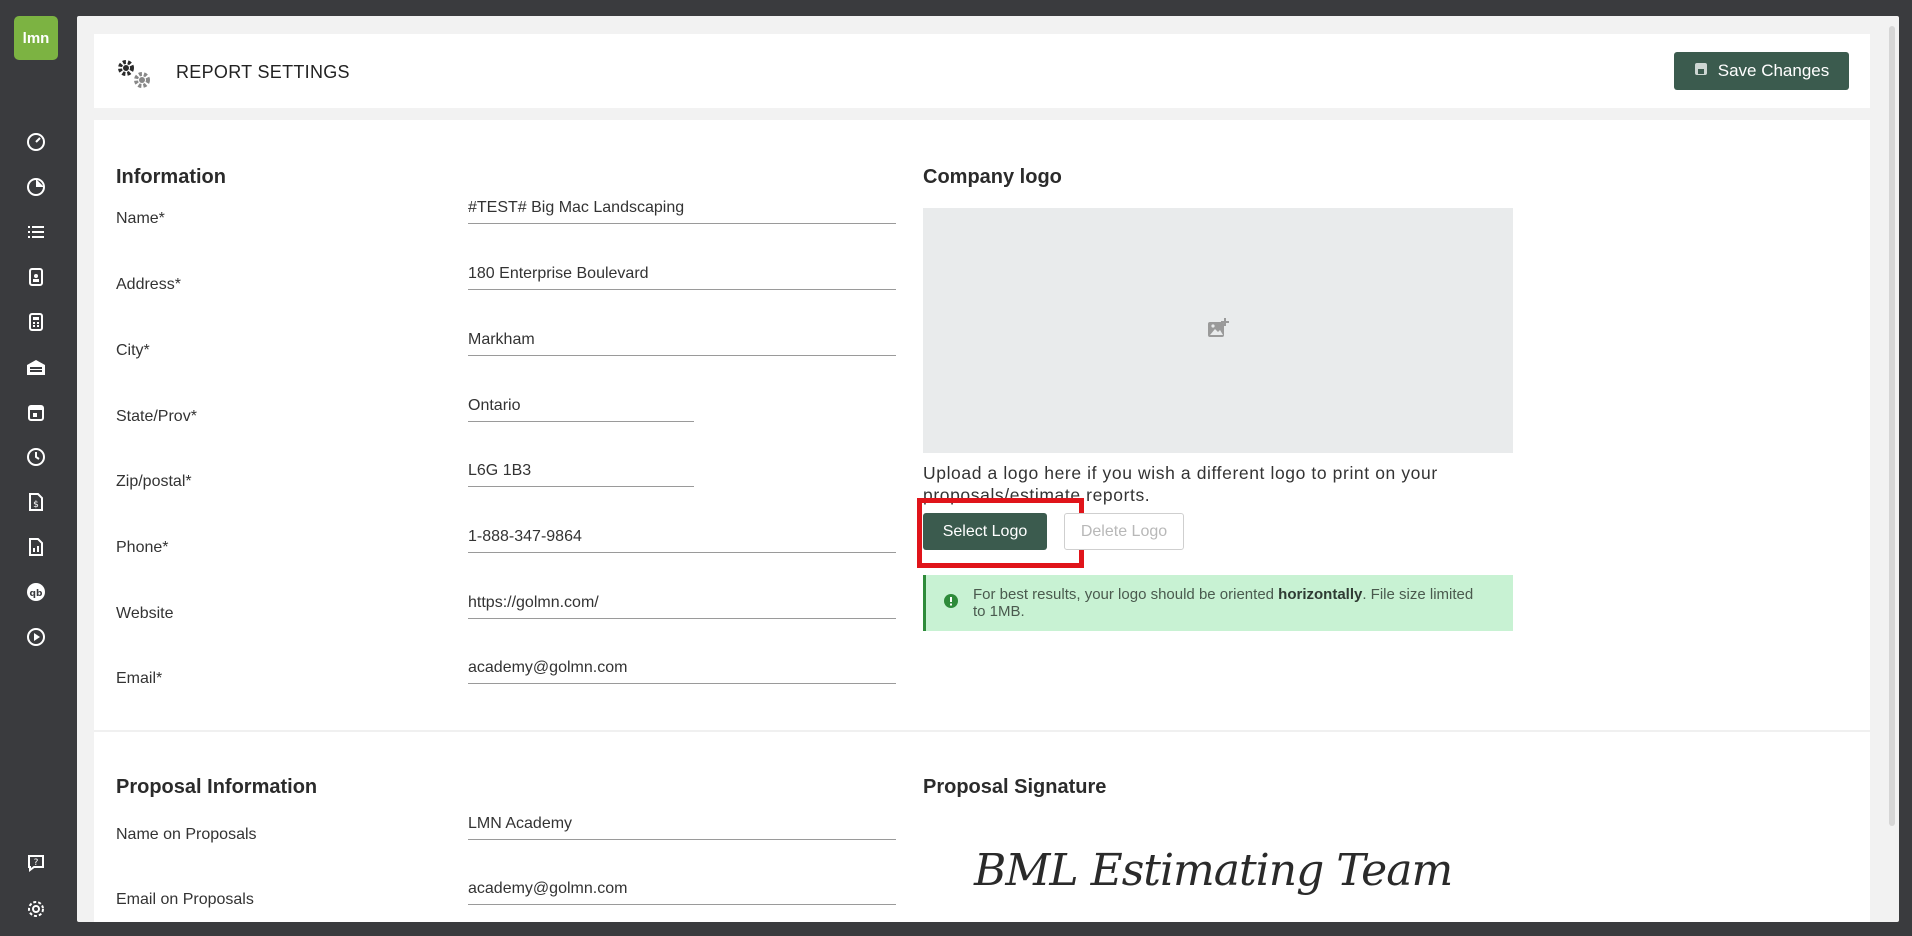  I want to click on proposal-information-title: Proposal Information, so click(217, 787).